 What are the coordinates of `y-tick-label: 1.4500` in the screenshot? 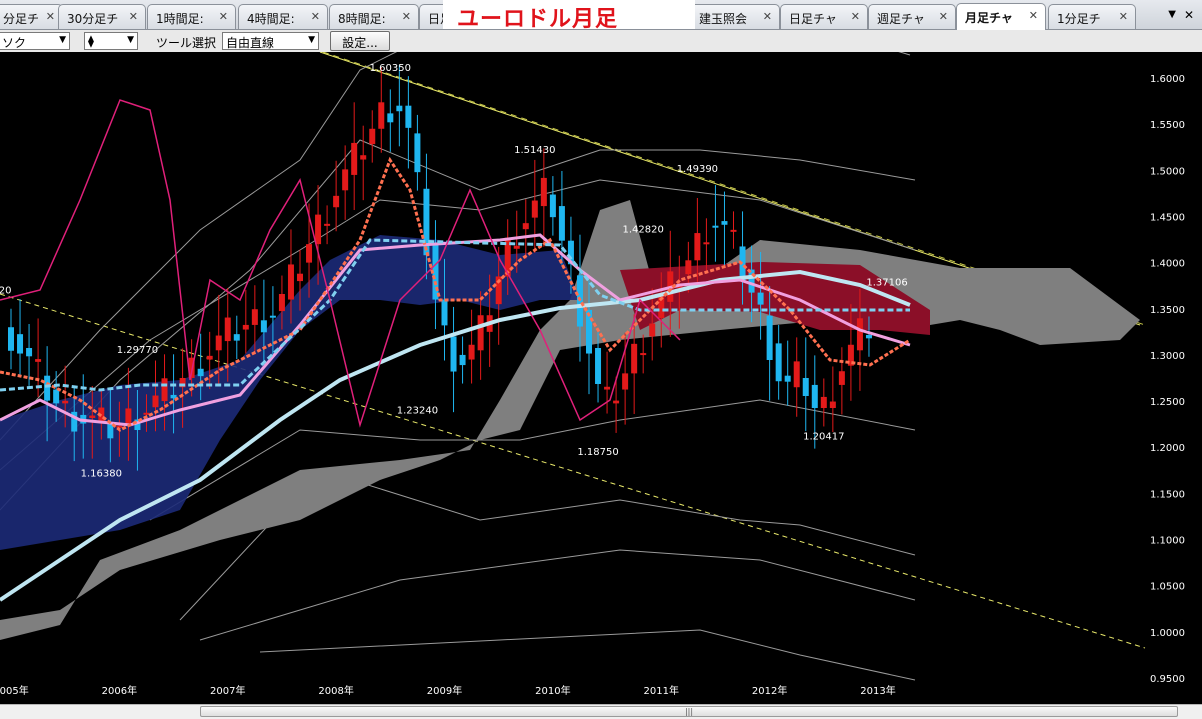 It's located at (1167, 217).